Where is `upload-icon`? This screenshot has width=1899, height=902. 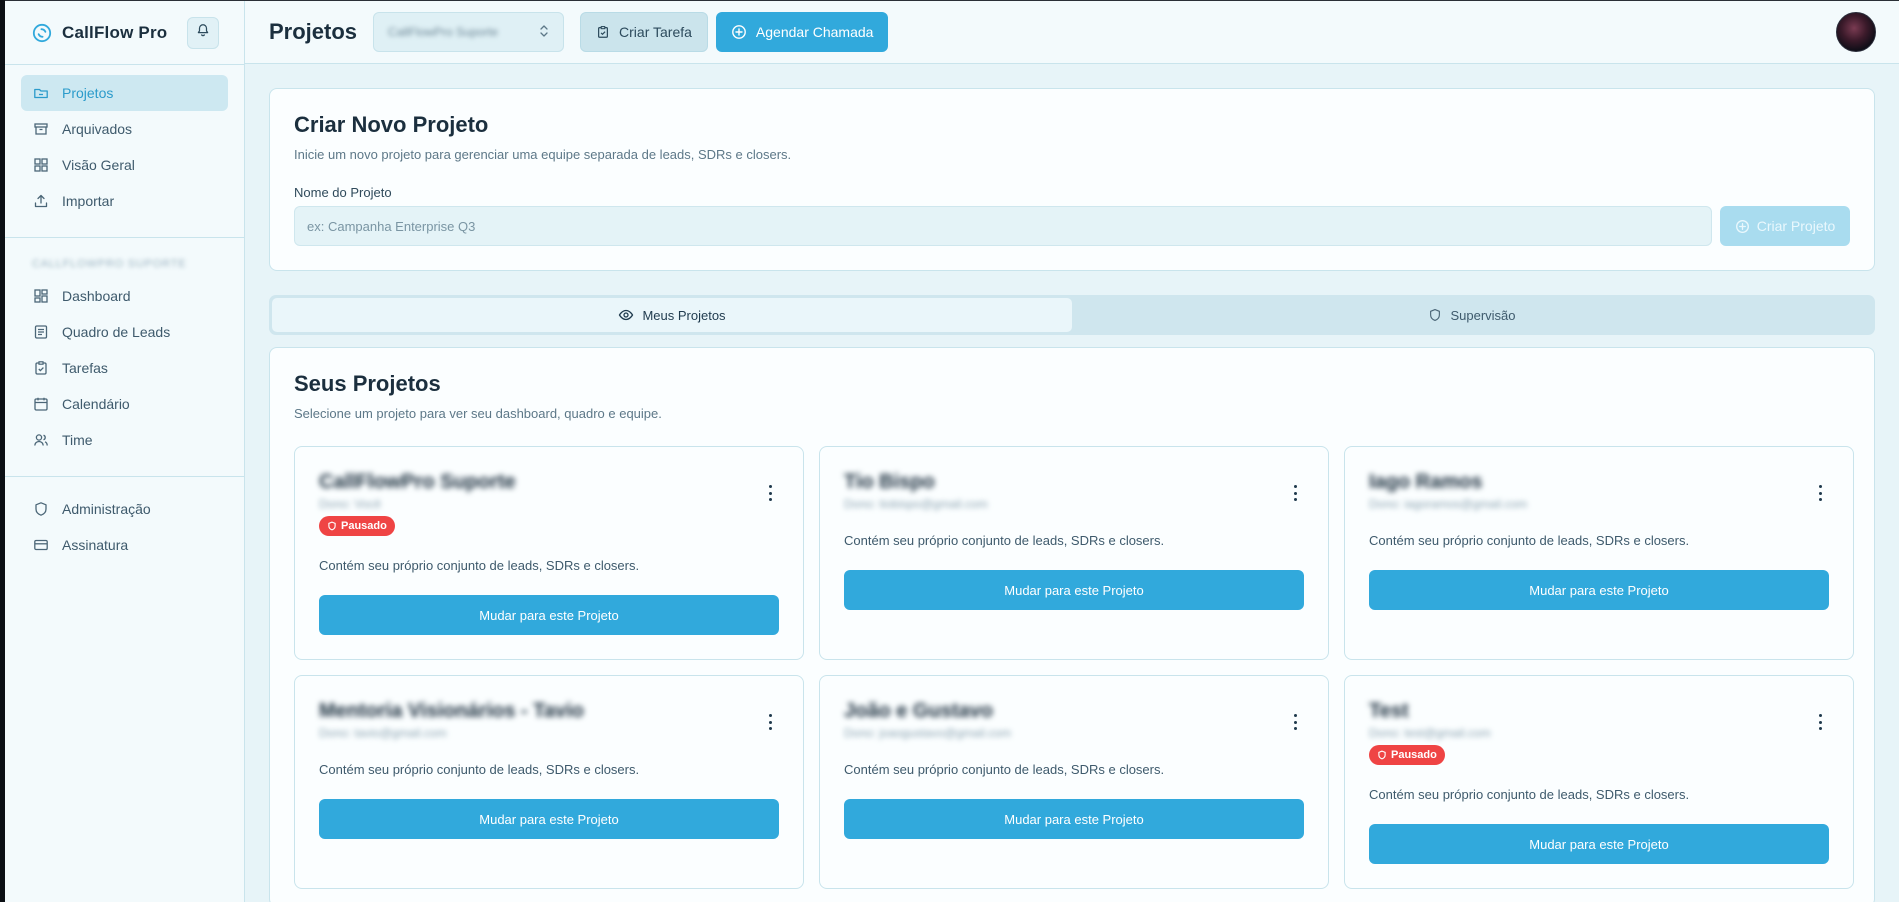 upload-icon is located at coordinates (41, 201).